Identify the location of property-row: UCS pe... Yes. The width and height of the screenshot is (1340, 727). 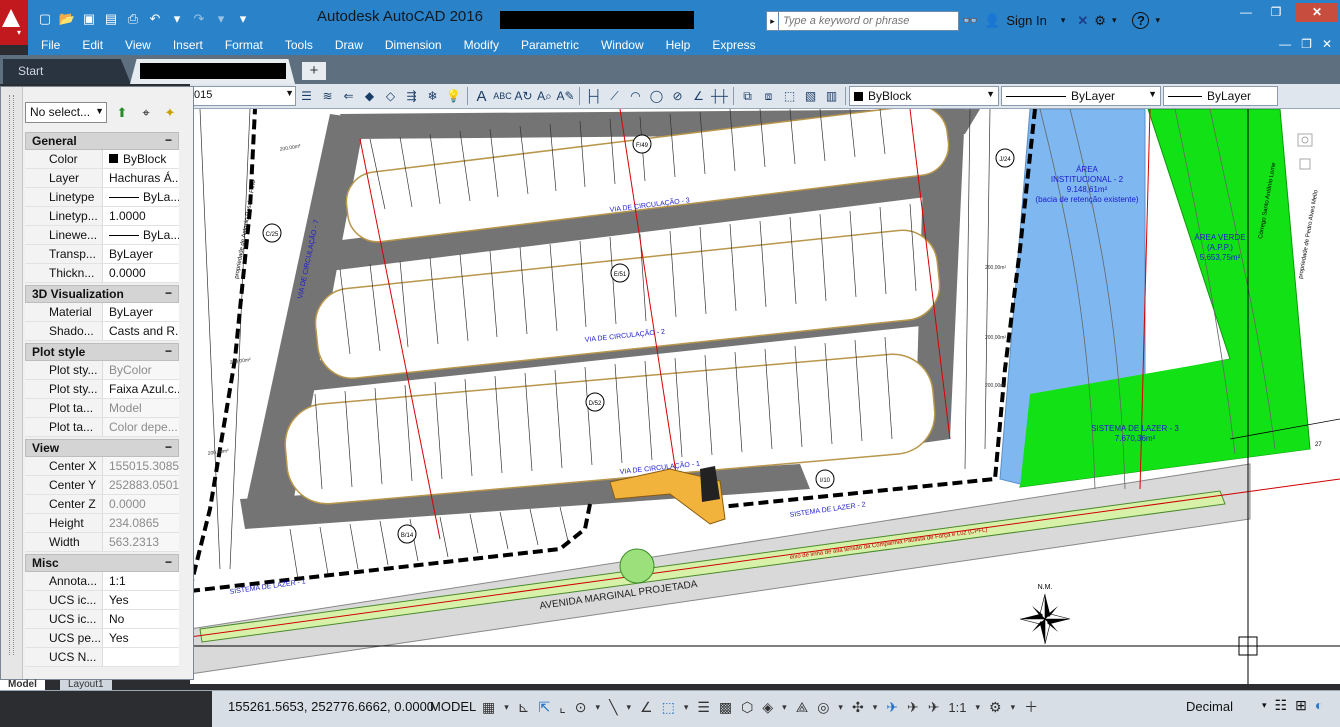
(102, 638).